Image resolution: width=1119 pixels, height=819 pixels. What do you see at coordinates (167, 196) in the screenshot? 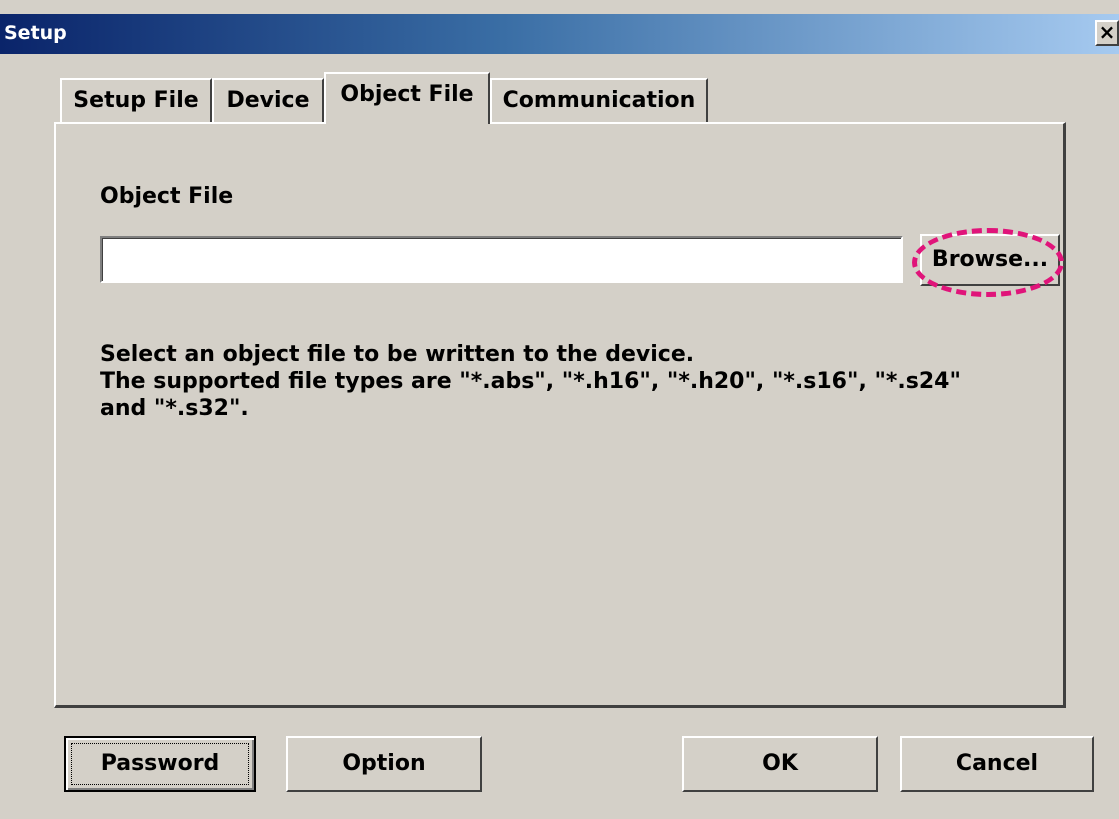
I see `object-file-label: Object File` at bounding box center [167, 196].